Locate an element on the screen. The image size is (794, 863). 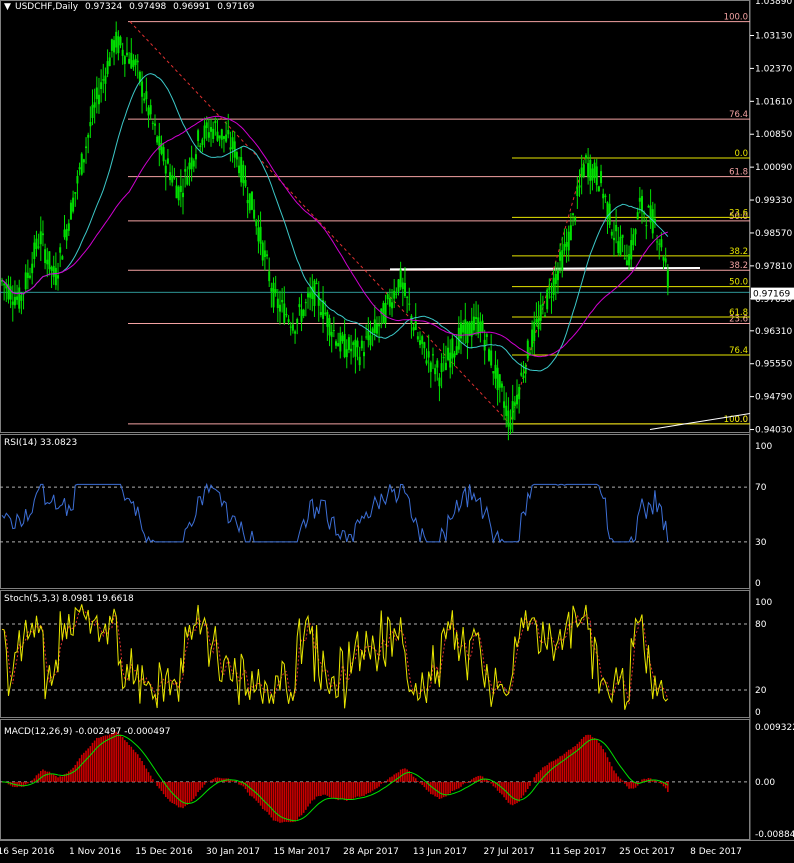
price-tick-label: 1.00850 is located at coordinates (773, 135).